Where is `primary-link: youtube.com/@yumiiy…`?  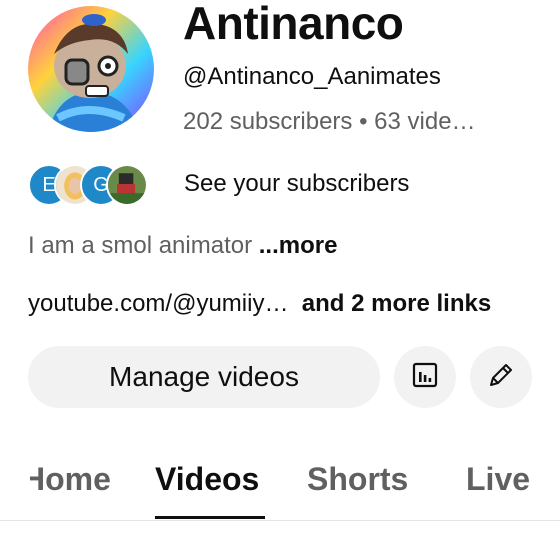
primary-link: youtube.com/@yumiiy… is located at coordinates (158, 303).